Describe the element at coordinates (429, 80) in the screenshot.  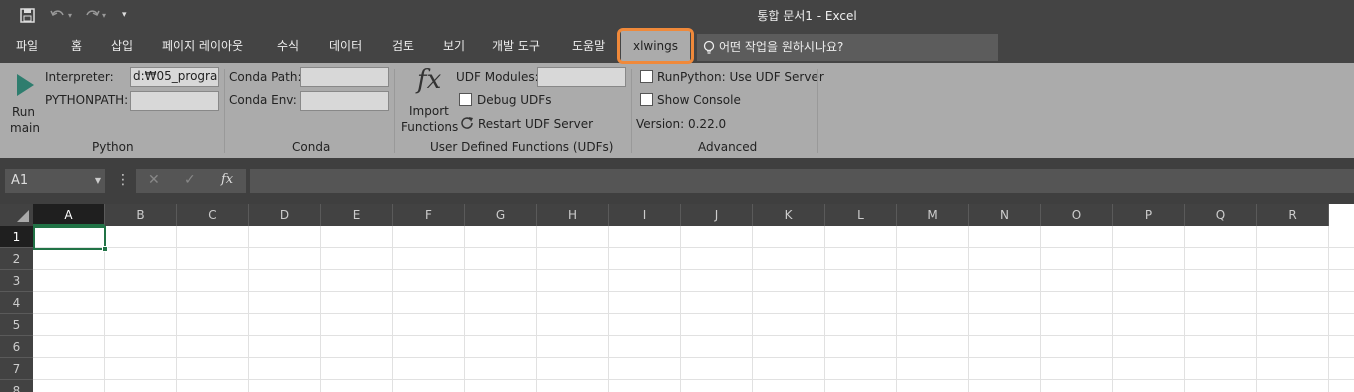
I see `fx-icon: fx` at that location.